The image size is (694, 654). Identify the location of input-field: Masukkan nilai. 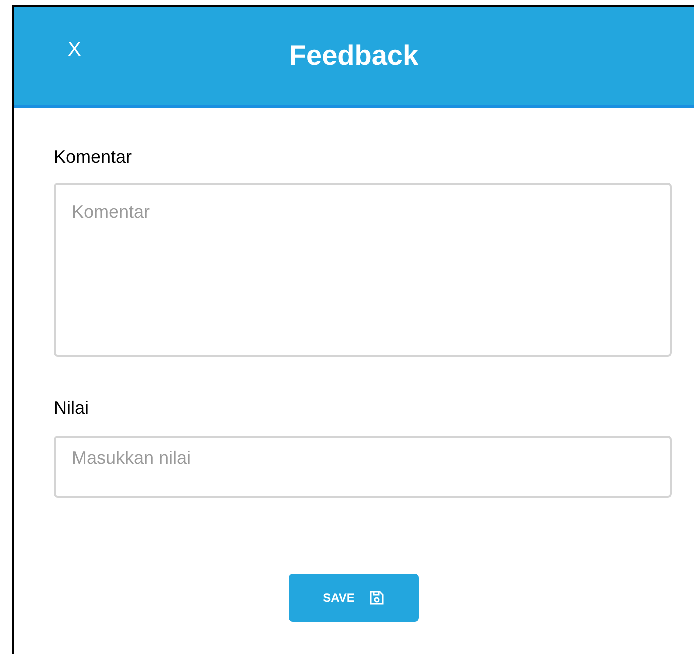
(363, 467).